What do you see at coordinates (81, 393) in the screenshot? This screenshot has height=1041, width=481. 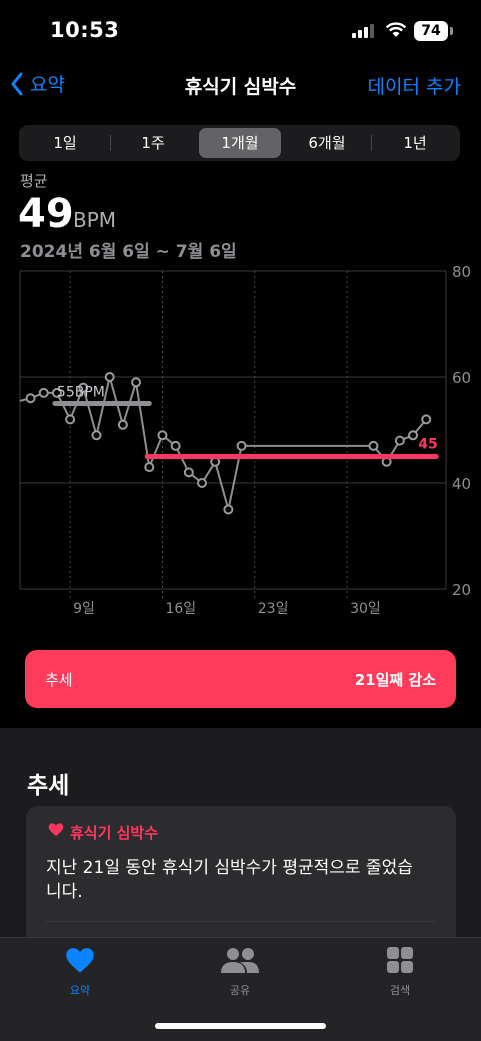 I see `previous-average-label: 55BPM` at bounding box center [81, 393].